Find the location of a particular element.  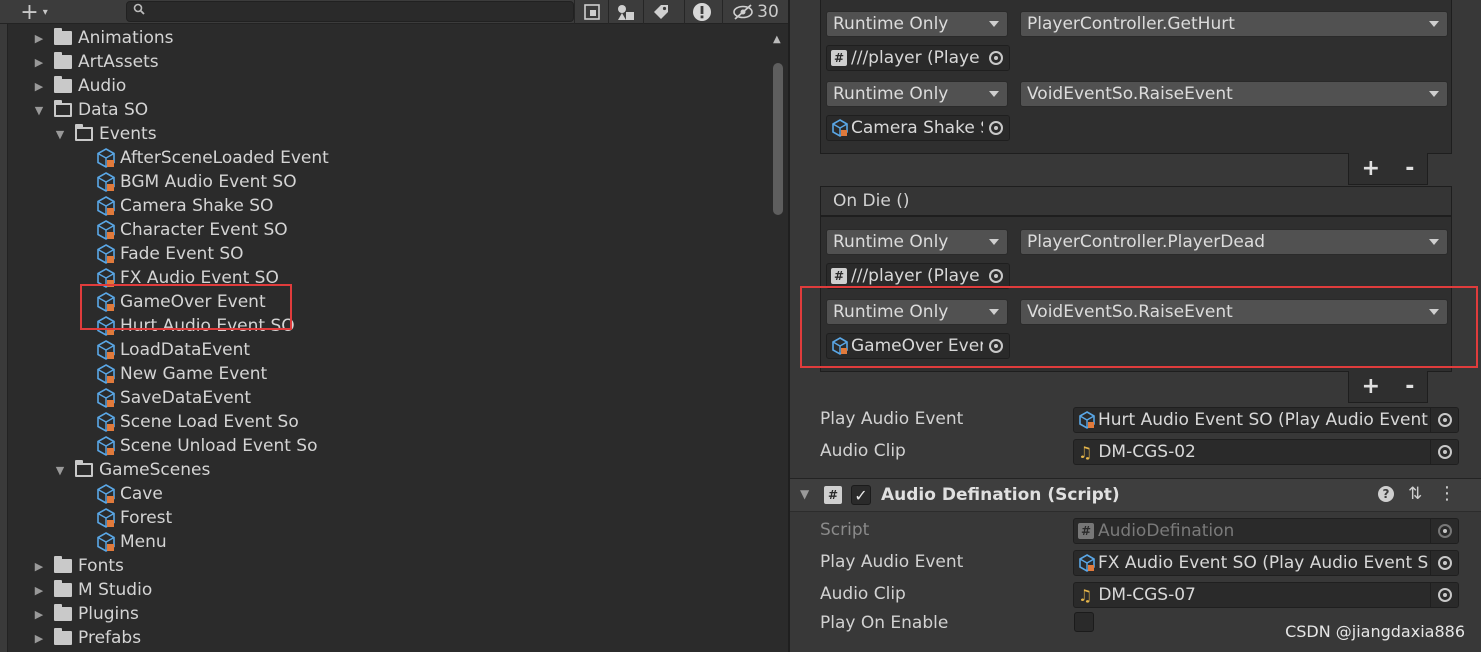

tree-asset: Fade Event SO is located at coordinates (170, 254).